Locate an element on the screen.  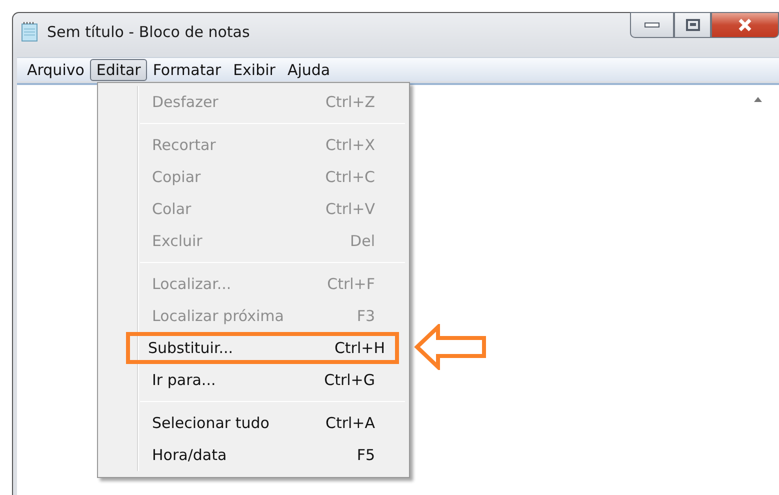
menu-item: Hora/data F5 is located at coordinates (253, 455).